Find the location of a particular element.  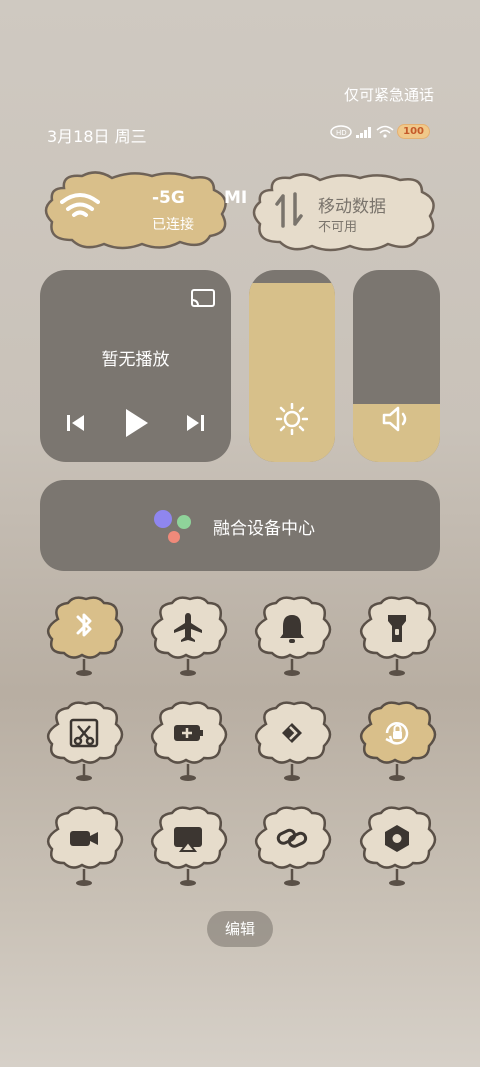

mobile-data-status: 不可用 is located at coordinates (338, 227).